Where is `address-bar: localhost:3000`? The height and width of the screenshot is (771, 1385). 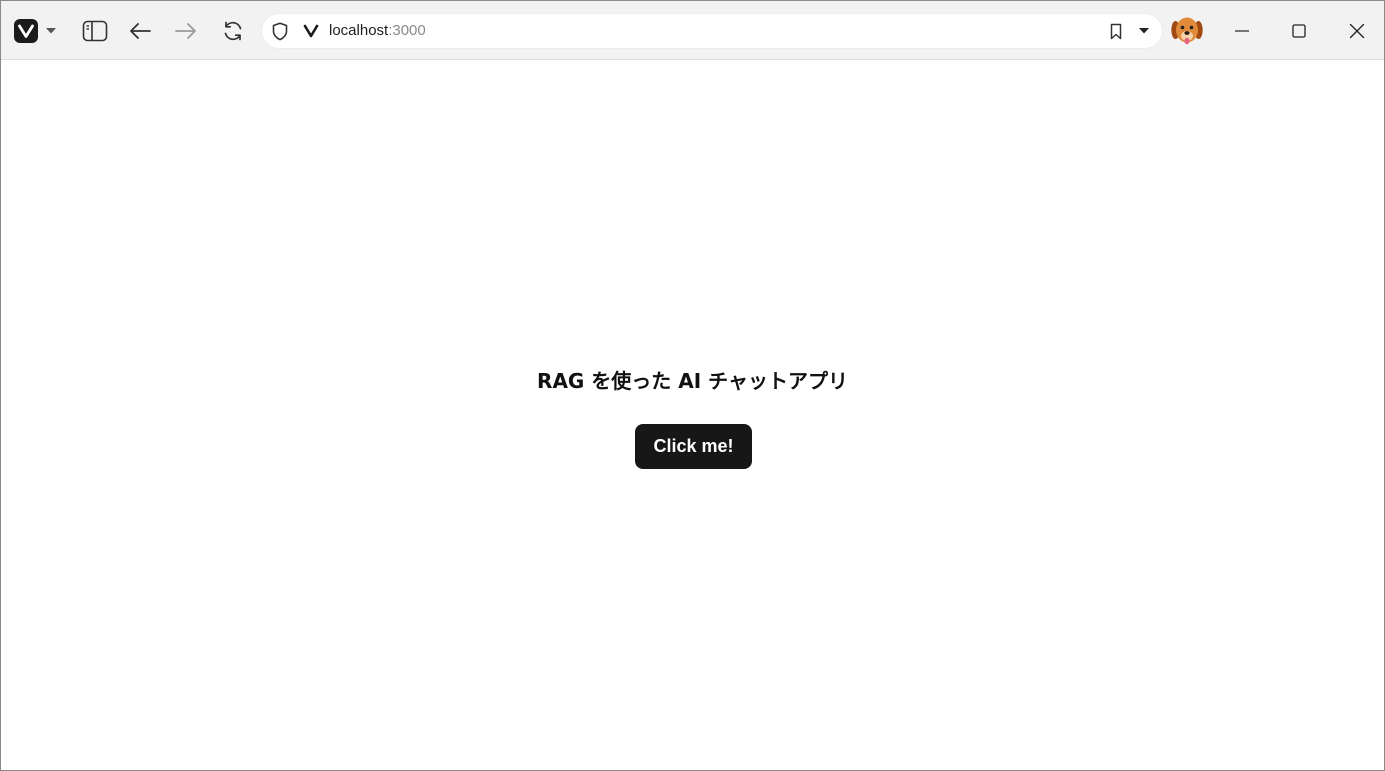
address-bar: localhost:3000 is located at coordinates (712, 31).